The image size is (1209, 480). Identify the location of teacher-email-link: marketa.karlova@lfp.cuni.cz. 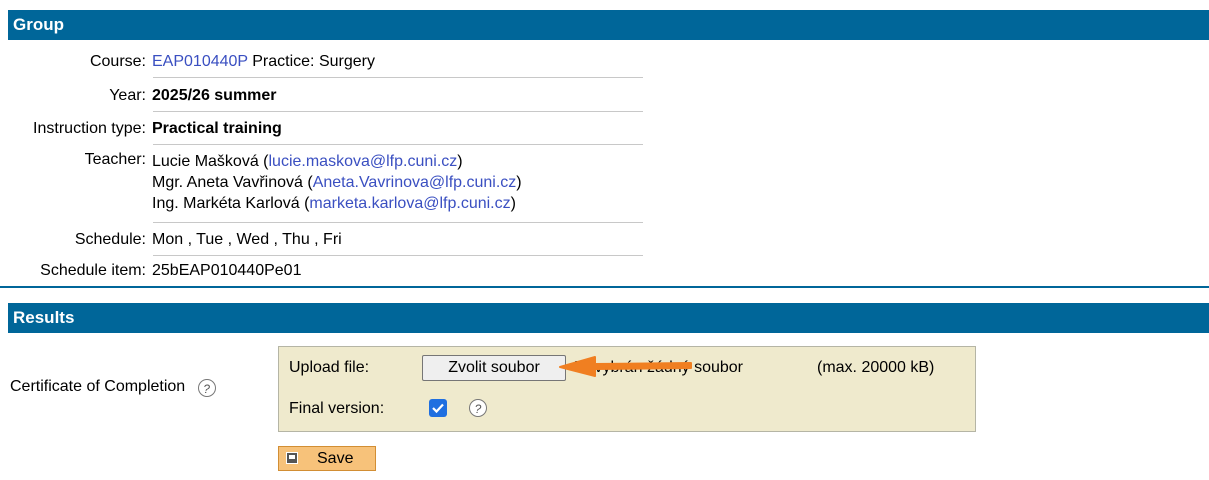
(409, 203).